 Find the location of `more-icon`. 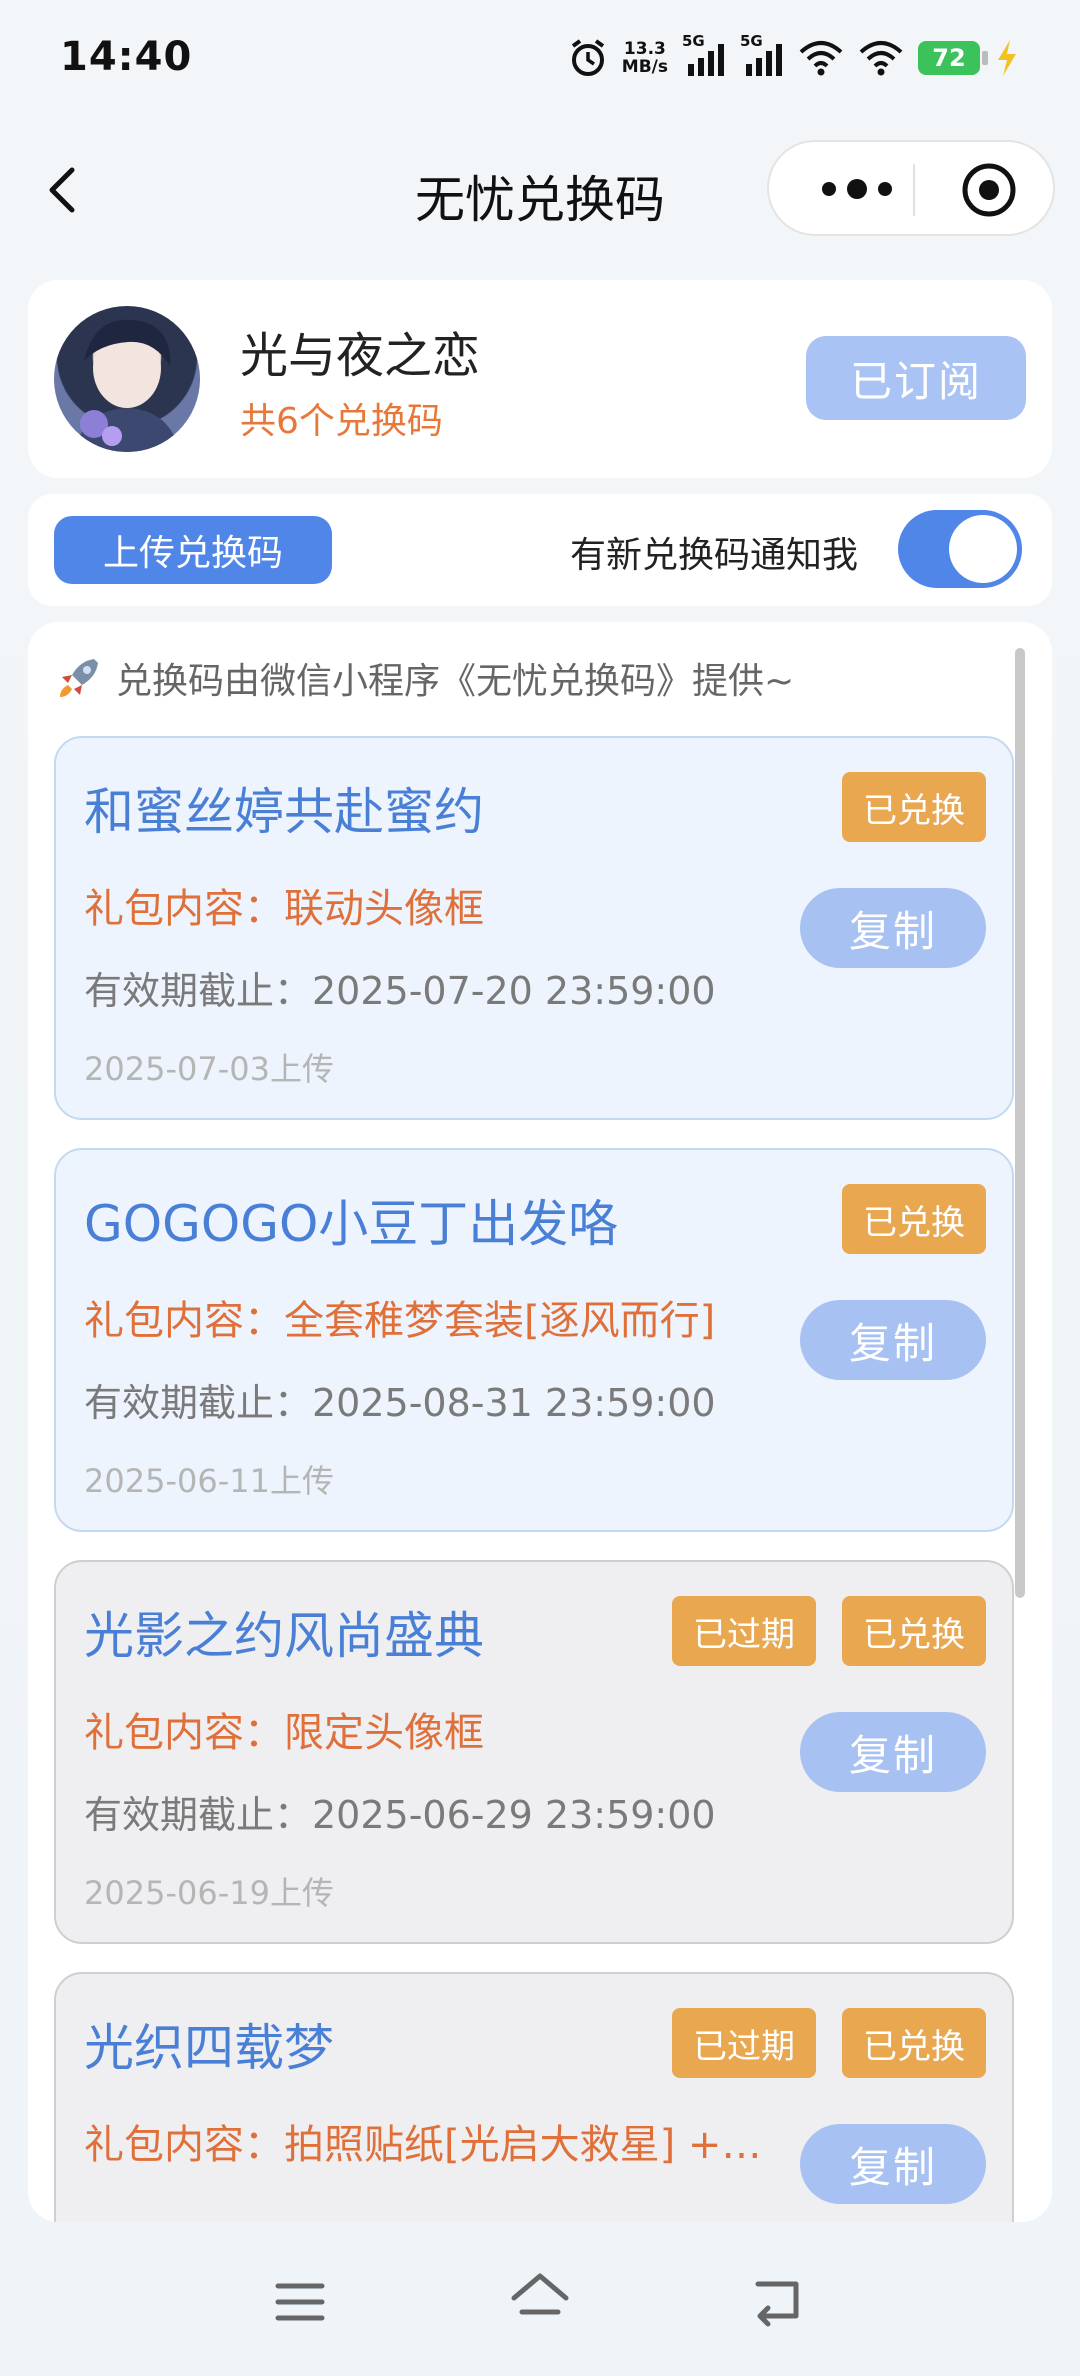

more-icon is located at coordinates (864, 189).